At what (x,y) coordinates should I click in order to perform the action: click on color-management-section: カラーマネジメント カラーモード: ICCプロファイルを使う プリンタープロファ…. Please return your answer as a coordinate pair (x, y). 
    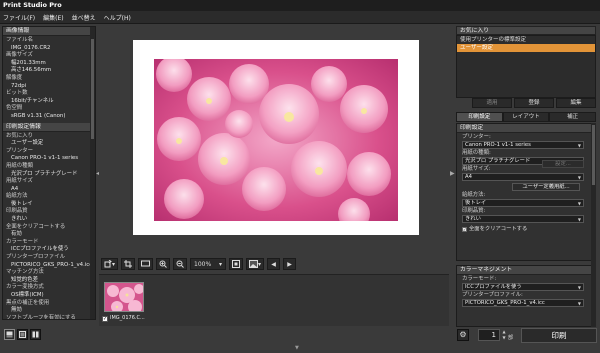
    Looking at the image, I should click on (526, 296).